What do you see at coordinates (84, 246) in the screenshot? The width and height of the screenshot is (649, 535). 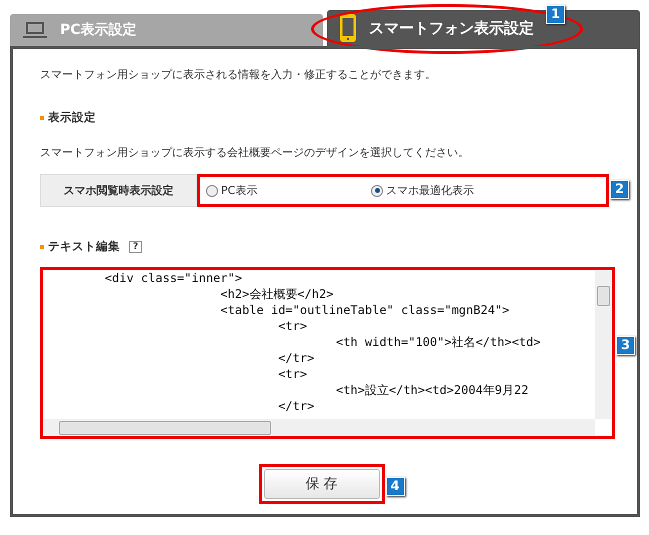 I see `section-heading: テキスト編集` at bounding box center [84, 246].